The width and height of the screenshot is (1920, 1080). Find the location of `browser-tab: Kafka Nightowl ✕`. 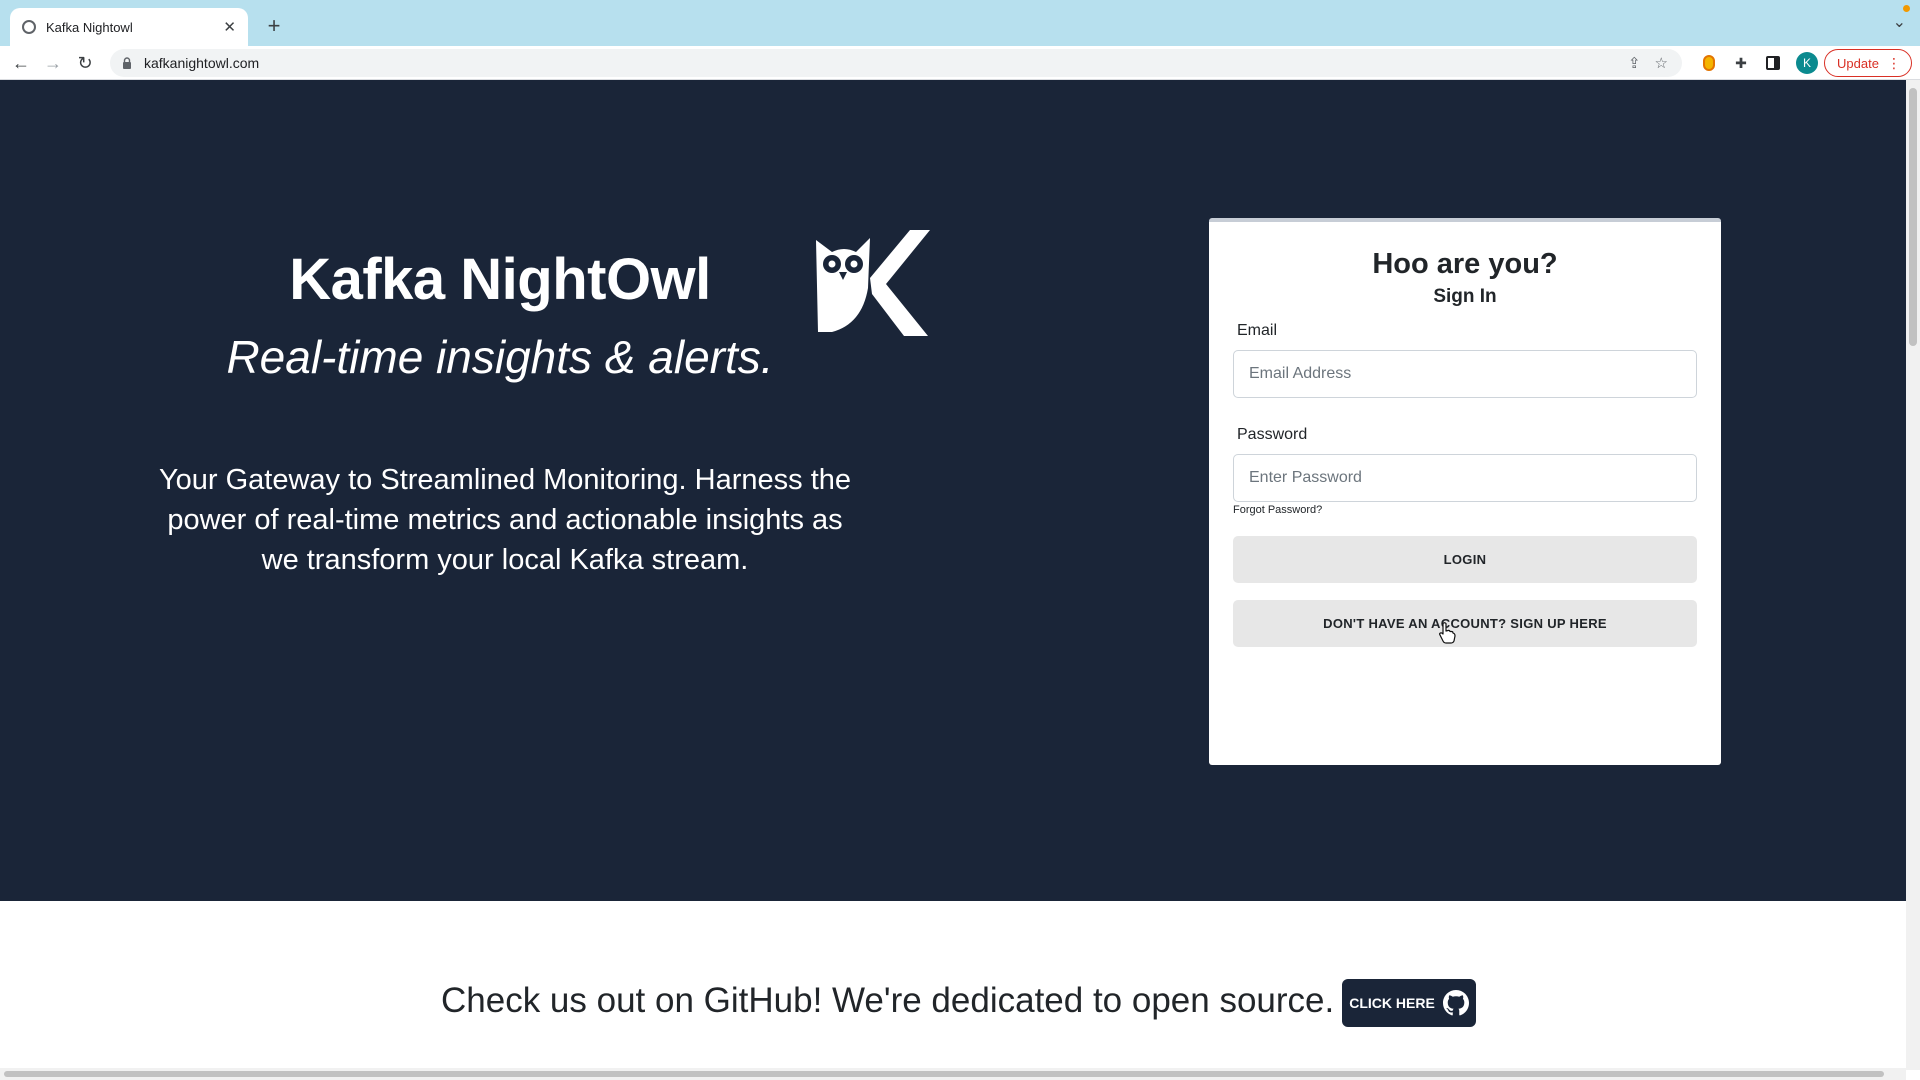

browser-tab: Kafka Nightowl ✕ is located at coordinates (129, 27).